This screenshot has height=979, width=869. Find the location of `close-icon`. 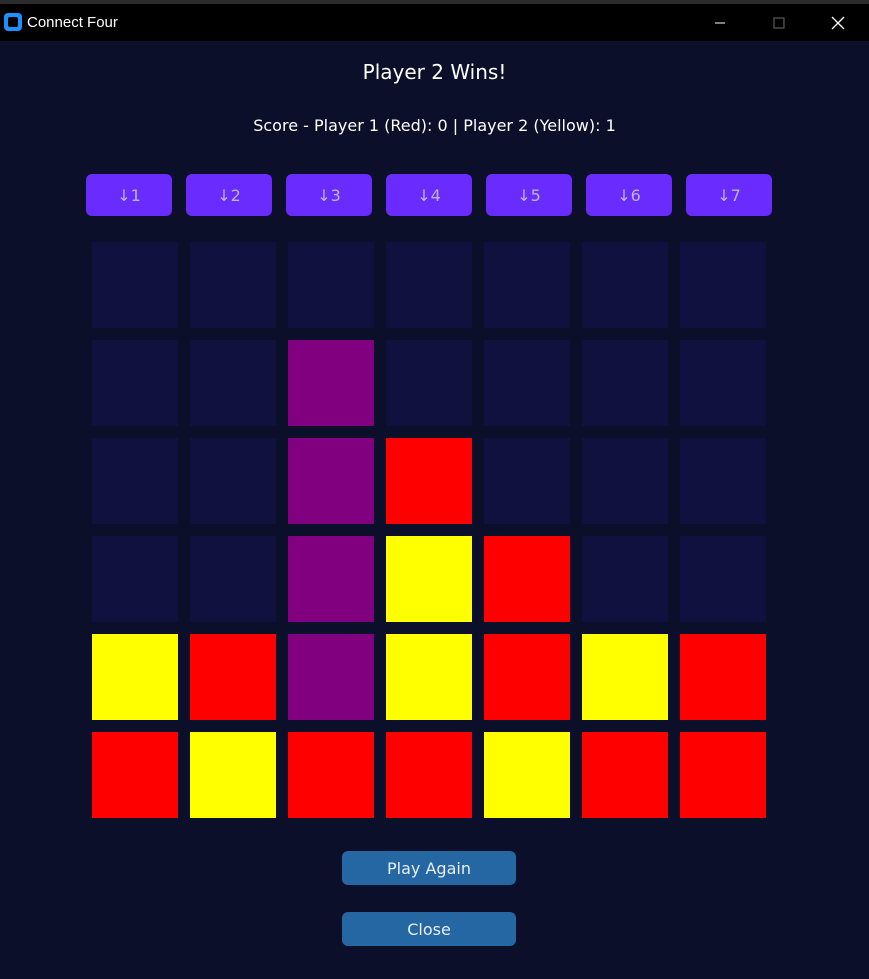

close-icon is located at coordinates (838, 22).